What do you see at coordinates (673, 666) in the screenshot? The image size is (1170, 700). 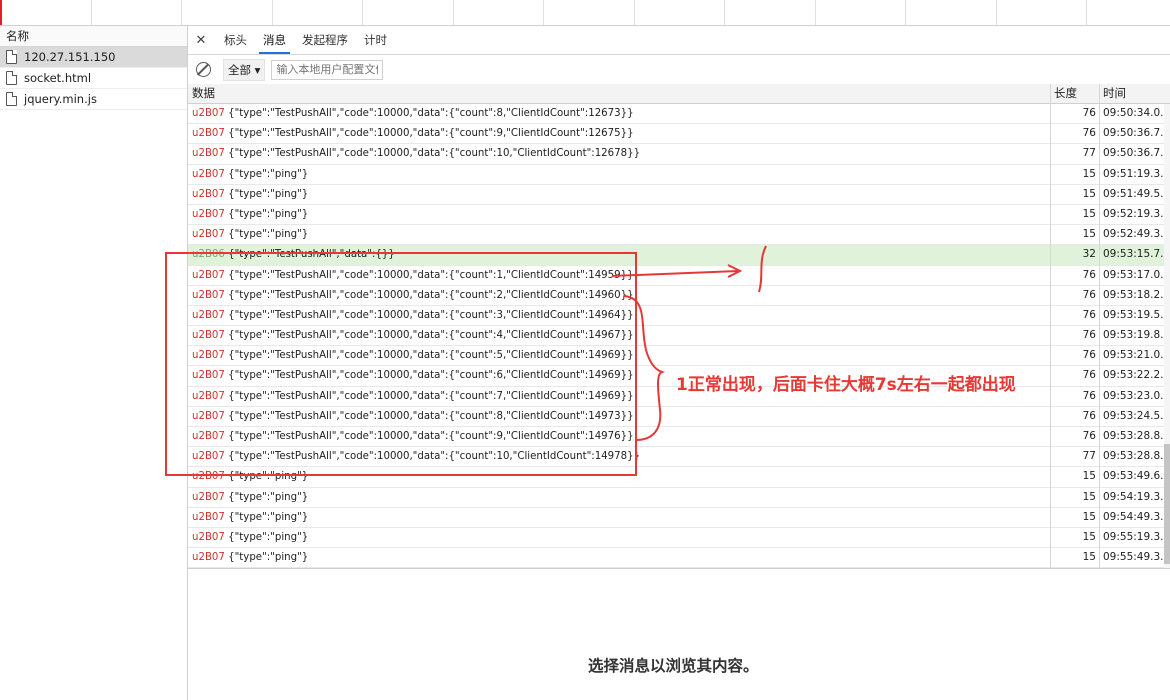 I see `empty-selection-message: 选择消息以浏览其内容。` at bounding box center [673, 666].